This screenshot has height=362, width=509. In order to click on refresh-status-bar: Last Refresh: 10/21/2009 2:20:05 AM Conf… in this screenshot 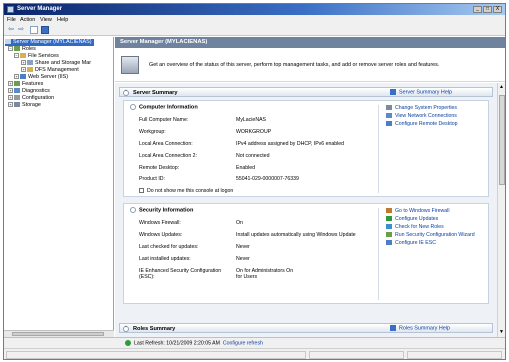, I will do `click(254, 342)`.